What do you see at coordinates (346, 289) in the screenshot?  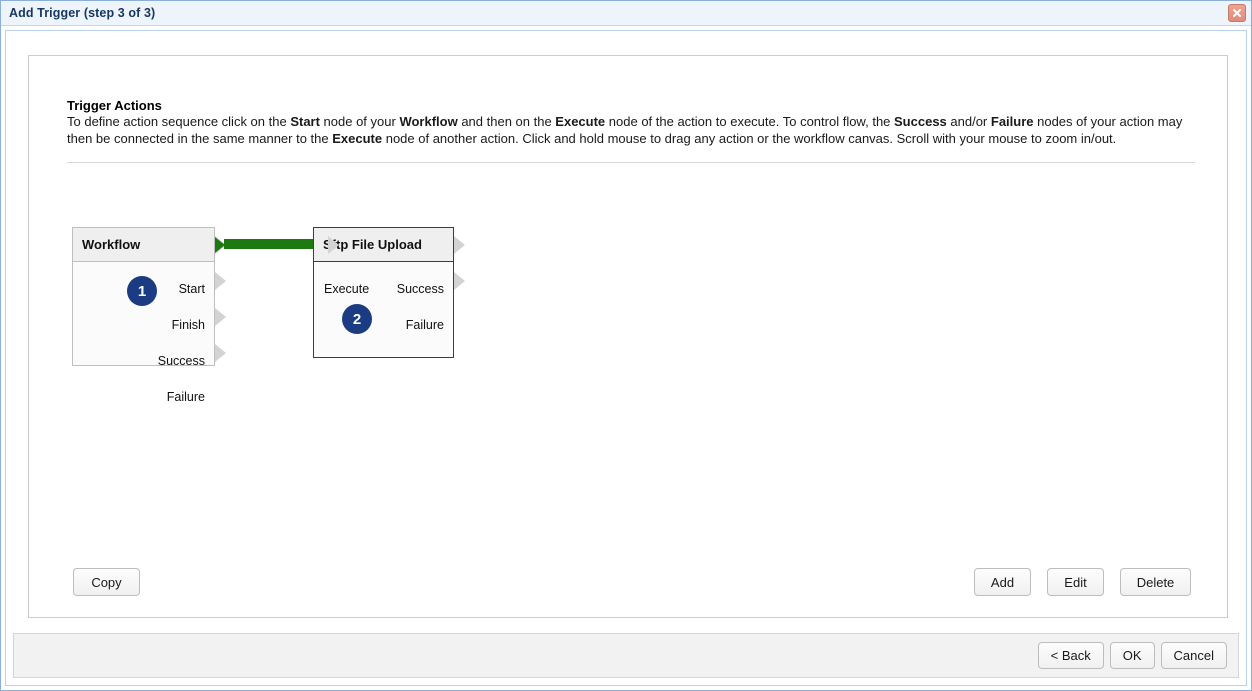 I see `port-sftp-execute: Execute` at bounding box center [346, 289].